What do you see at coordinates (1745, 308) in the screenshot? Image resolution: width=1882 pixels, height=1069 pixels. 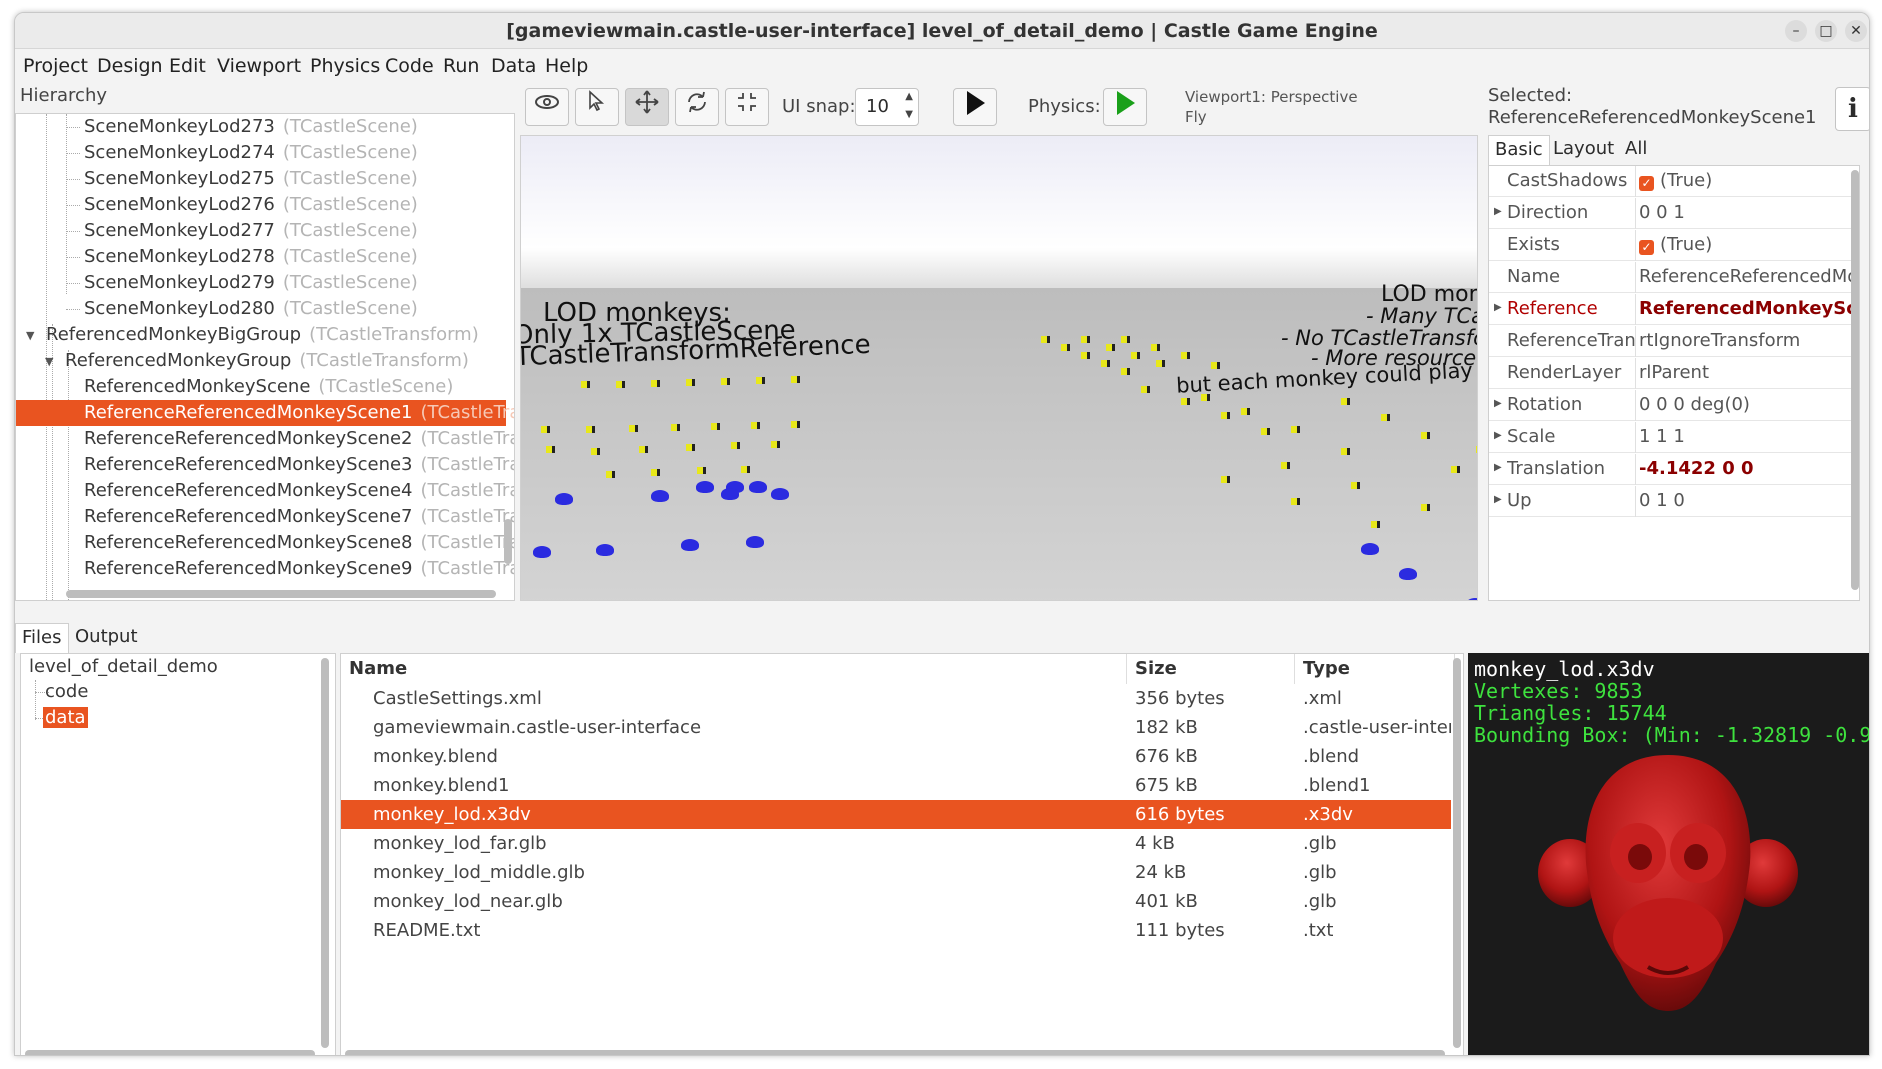 I see `property-value: ReferencedMonkeyScene` at bounding box center [1745, 308].